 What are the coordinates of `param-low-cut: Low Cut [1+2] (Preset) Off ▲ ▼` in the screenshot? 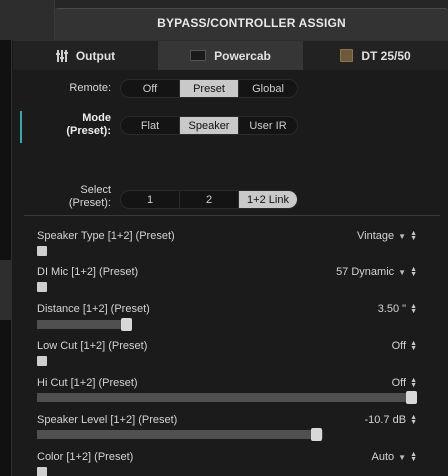 It's located at (227, 354).